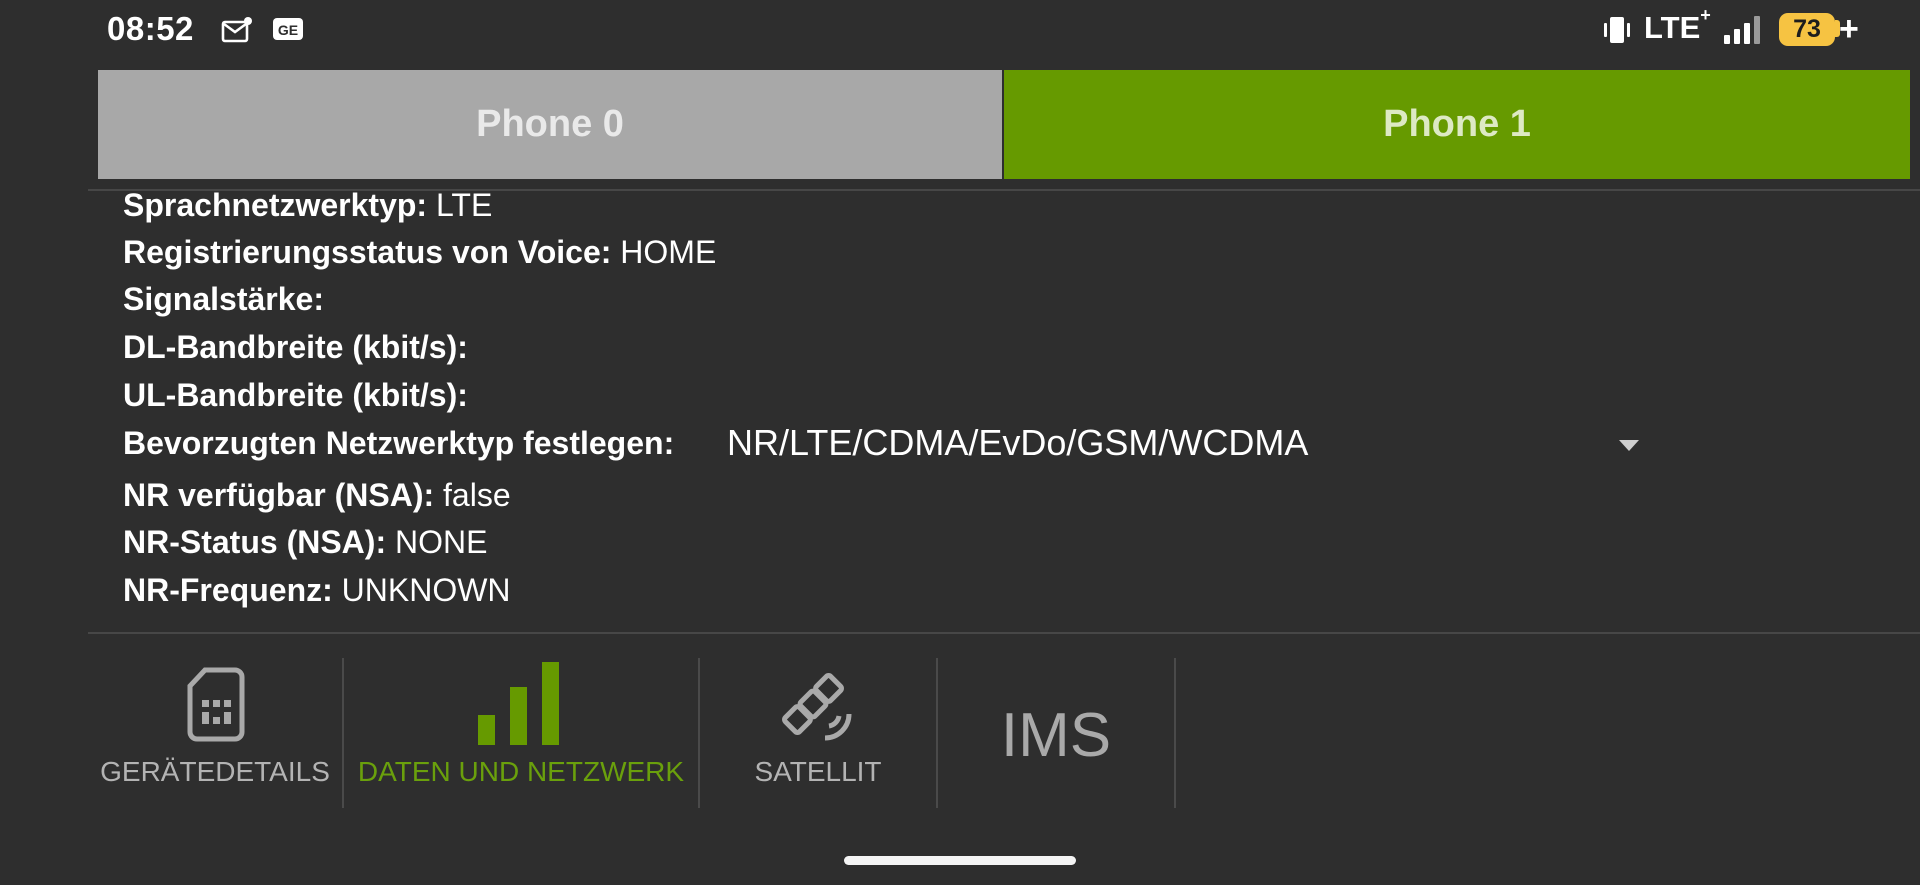  What do you see at coordinates (1457, 124) in the screenshot?
I see `tab-phone-1: Phone 1` at bounding box center [1457, 124].